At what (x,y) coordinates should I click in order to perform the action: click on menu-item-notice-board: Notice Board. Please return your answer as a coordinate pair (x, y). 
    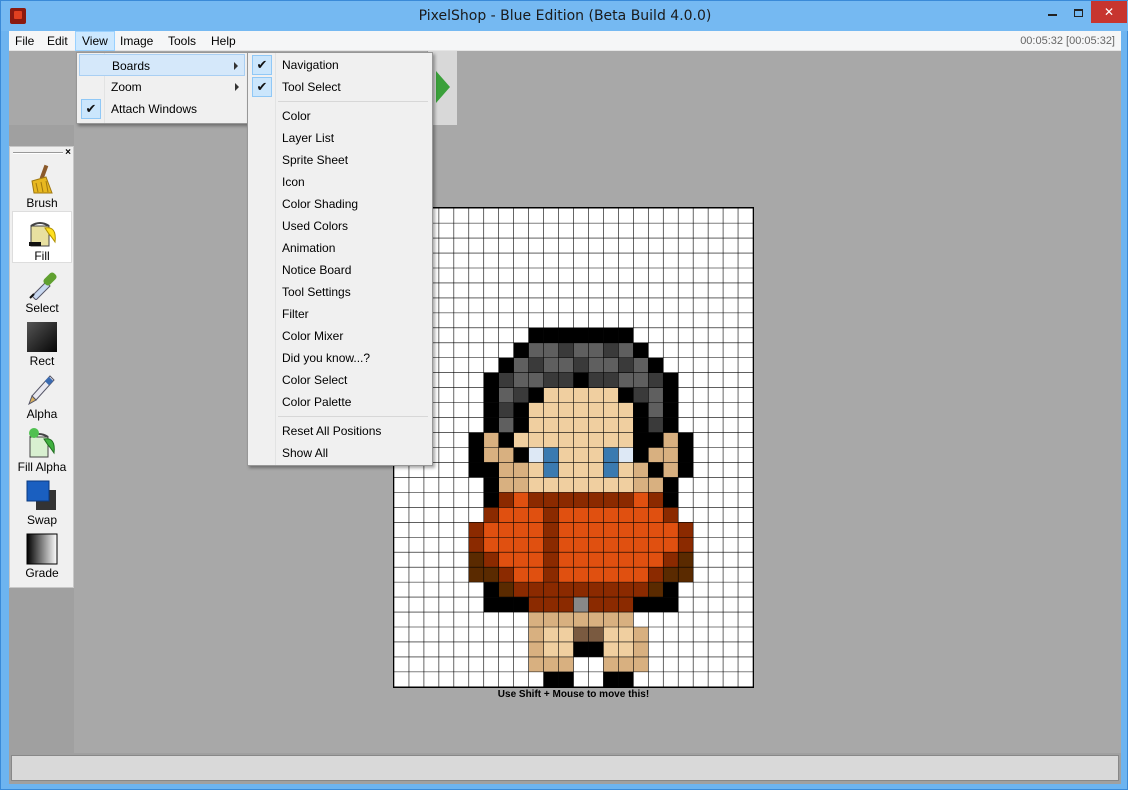
    Looking at the image, I should click on (340, 270).